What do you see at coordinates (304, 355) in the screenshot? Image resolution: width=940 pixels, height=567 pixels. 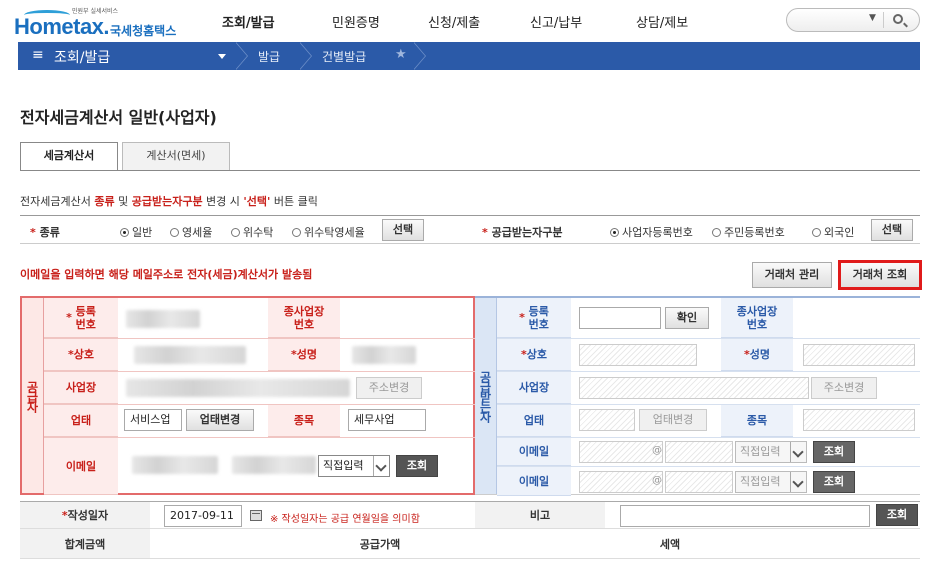 I see `supplier-name-label: * 성명` at bounding box center [304, 355].